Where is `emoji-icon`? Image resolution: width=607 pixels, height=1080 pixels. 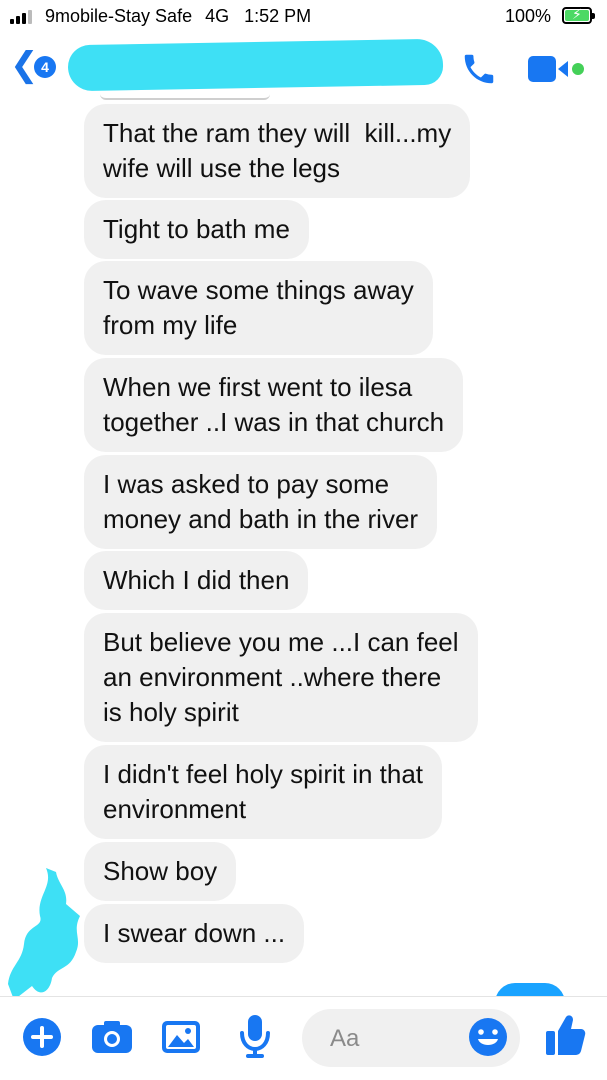 emoji-icon is located at coordinates (488, 1037).